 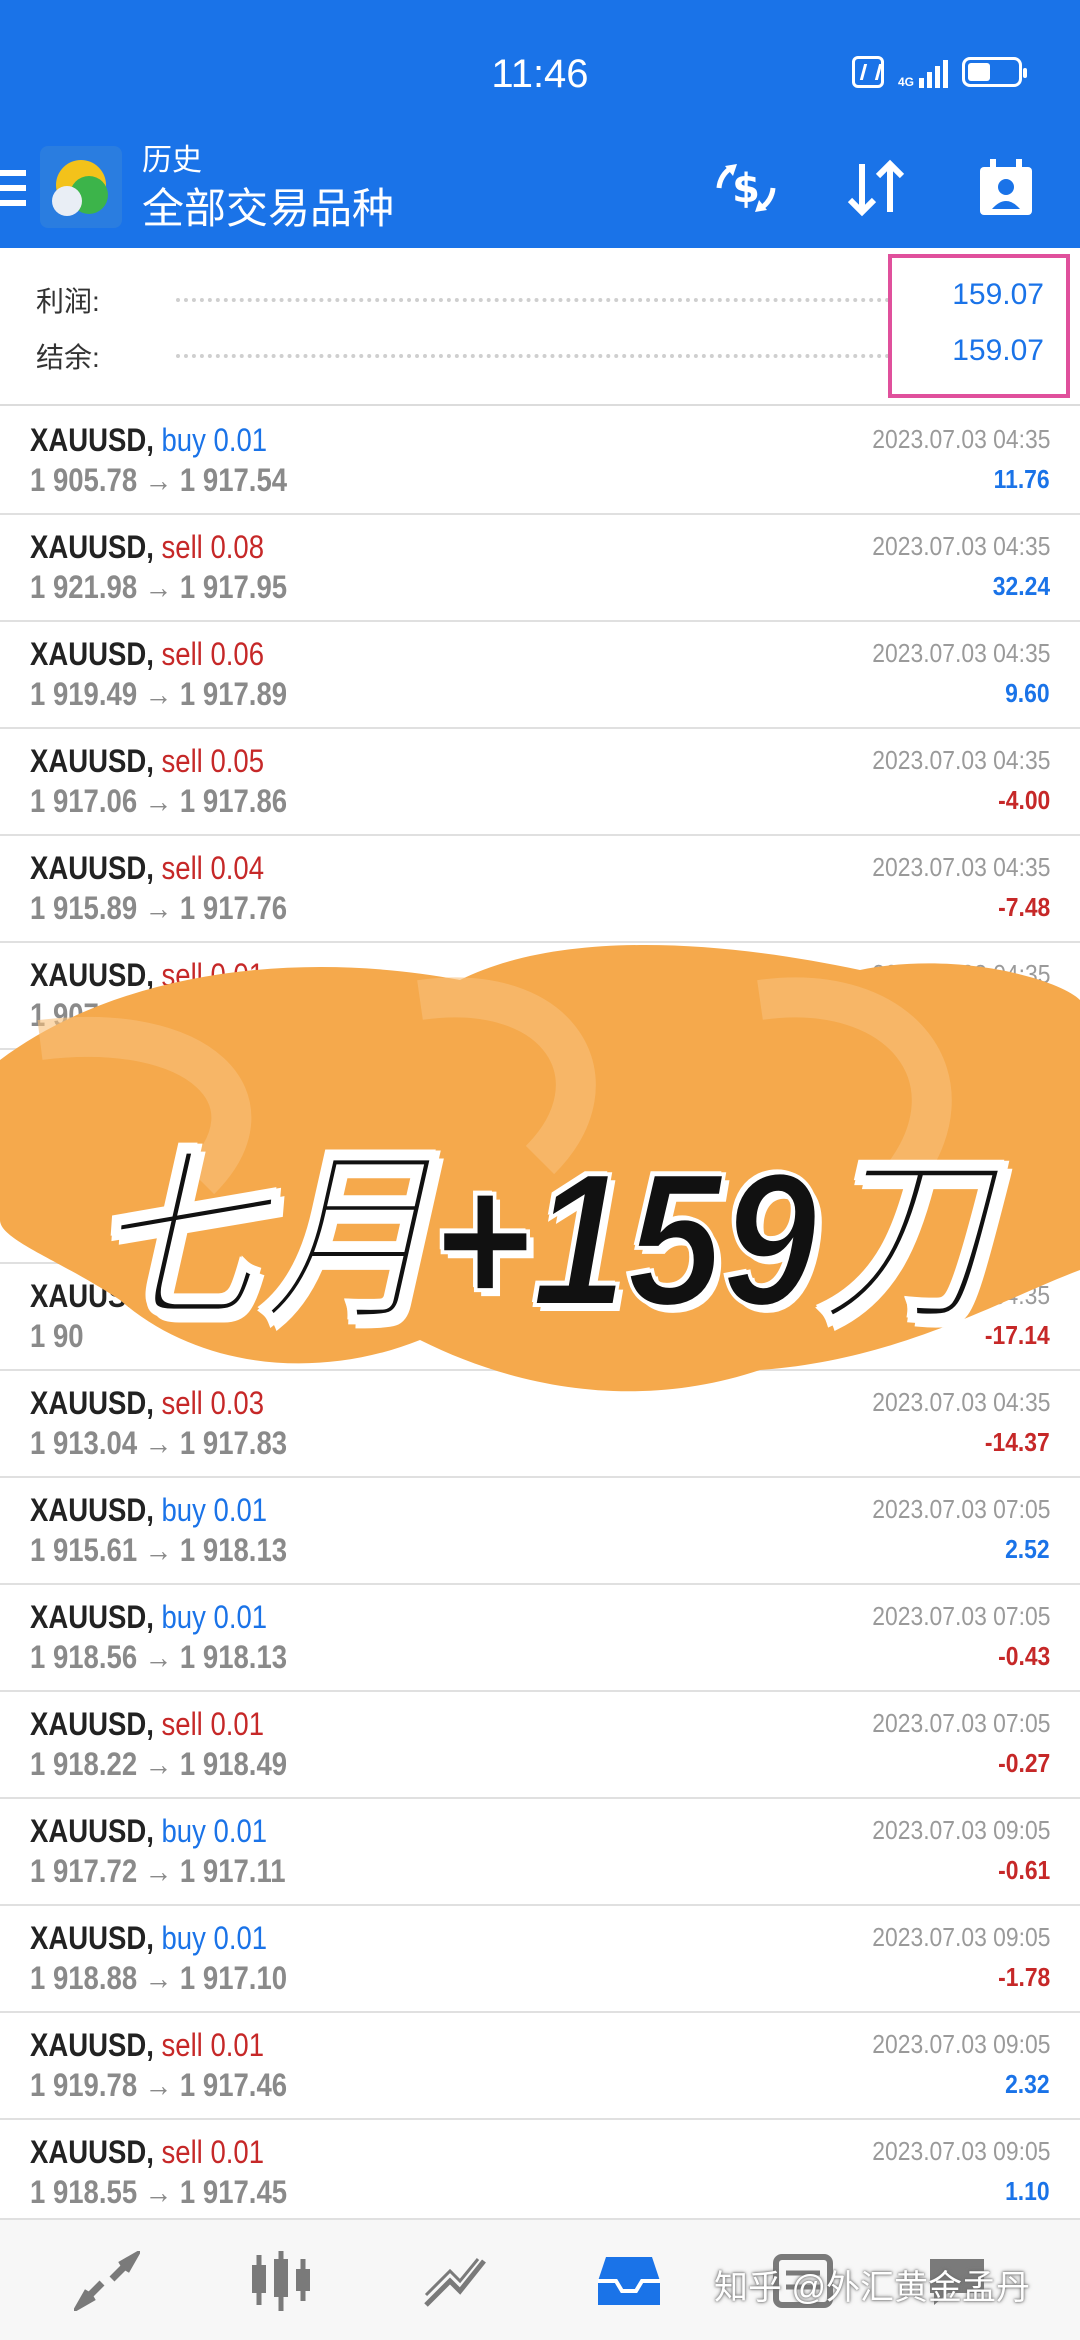 I want to click on page-subtitle: 历史, so click(x=172, y=160).